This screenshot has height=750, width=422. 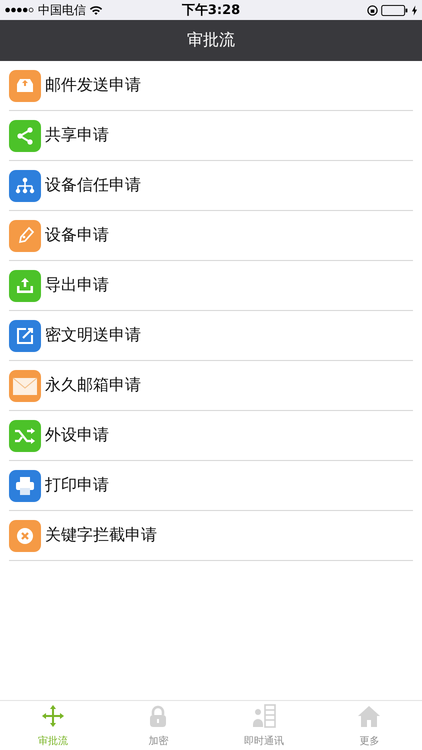 I want to click on battery-icon, so click(x=395, y=10).